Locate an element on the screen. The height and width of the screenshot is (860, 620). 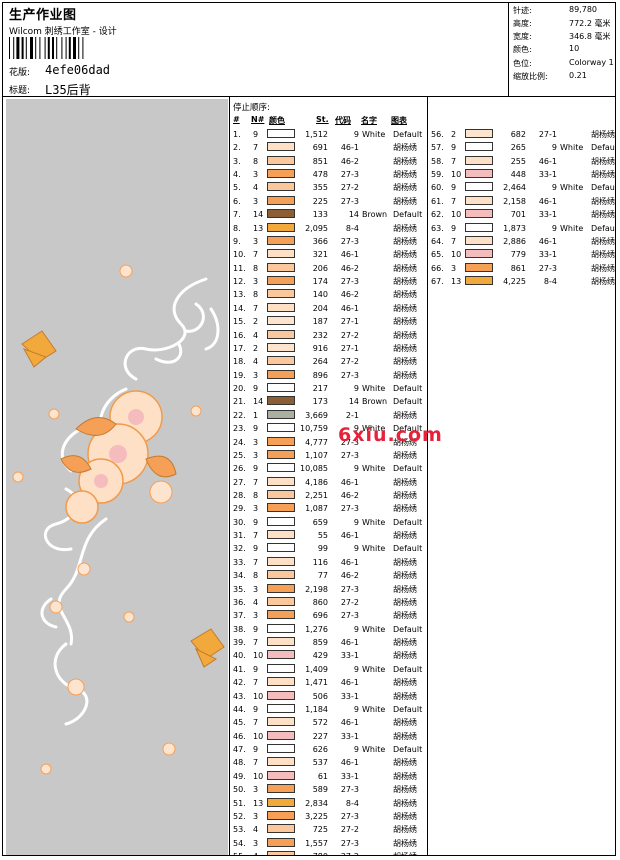
row-stitches: 99 is located at coordinates (322, 549).